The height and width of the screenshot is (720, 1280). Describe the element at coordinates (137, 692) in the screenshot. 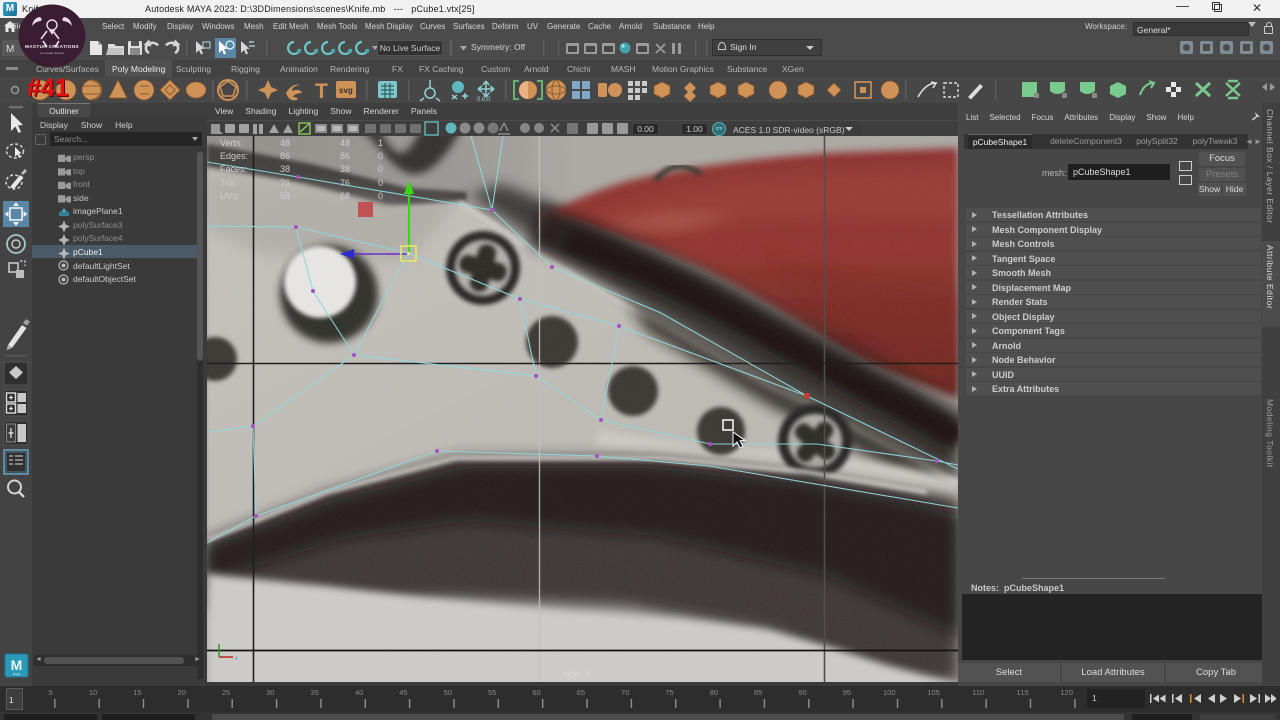

I see `svg-text: 15` at that location.